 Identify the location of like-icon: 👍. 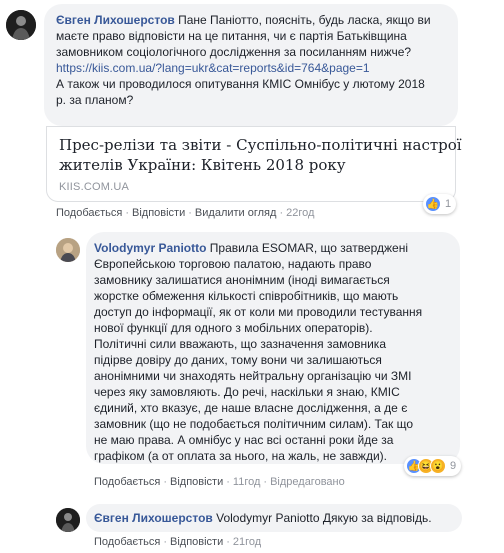
(433, 204).